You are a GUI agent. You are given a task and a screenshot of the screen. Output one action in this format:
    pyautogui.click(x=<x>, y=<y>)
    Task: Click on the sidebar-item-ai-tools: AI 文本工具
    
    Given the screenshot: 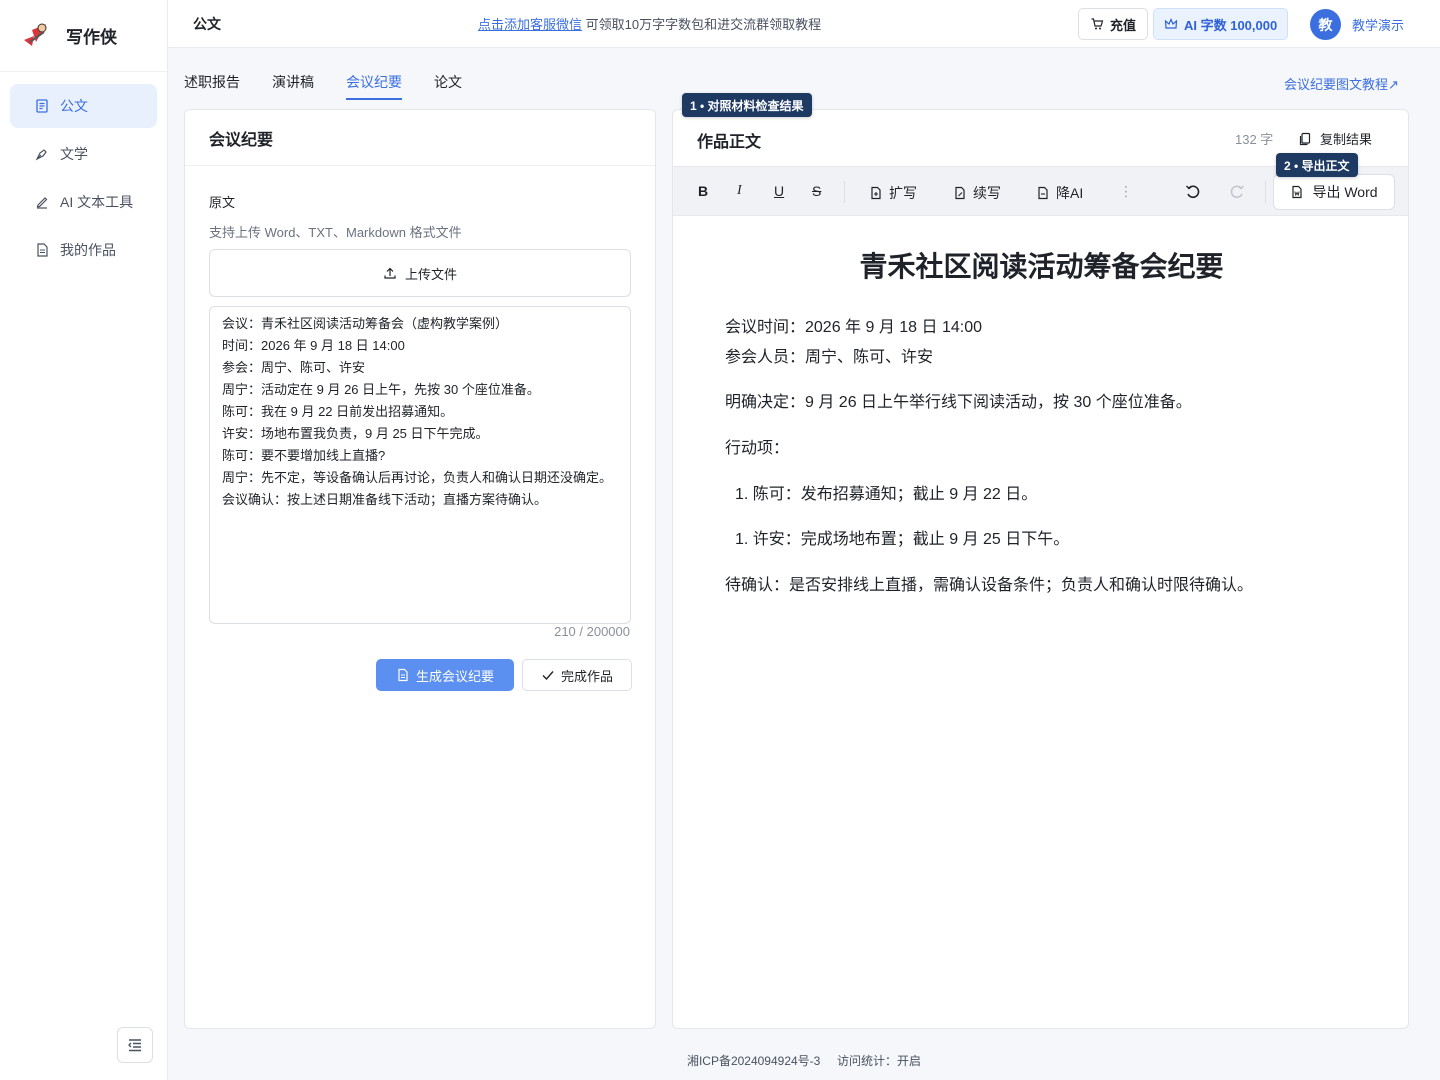 What is the action you would take?
    pyautogui.click(x=83, y=202)
    